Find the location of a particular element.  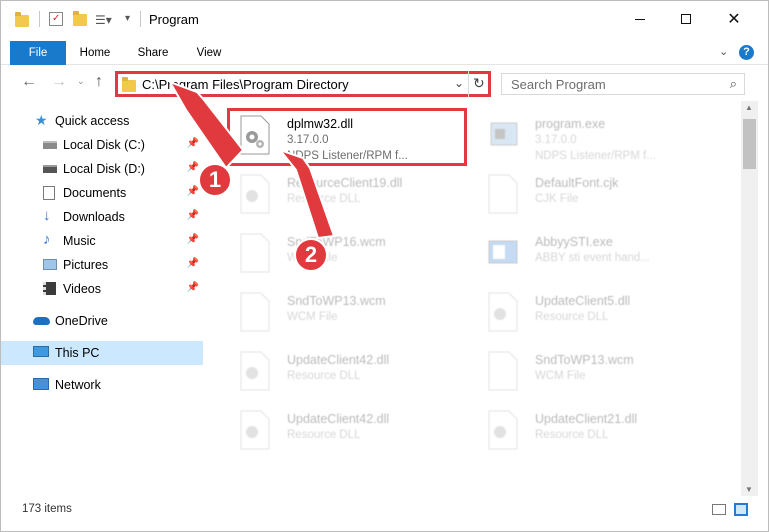

file-item: SndToWP16.wcm WCM File is located at coordinates (349, 255).